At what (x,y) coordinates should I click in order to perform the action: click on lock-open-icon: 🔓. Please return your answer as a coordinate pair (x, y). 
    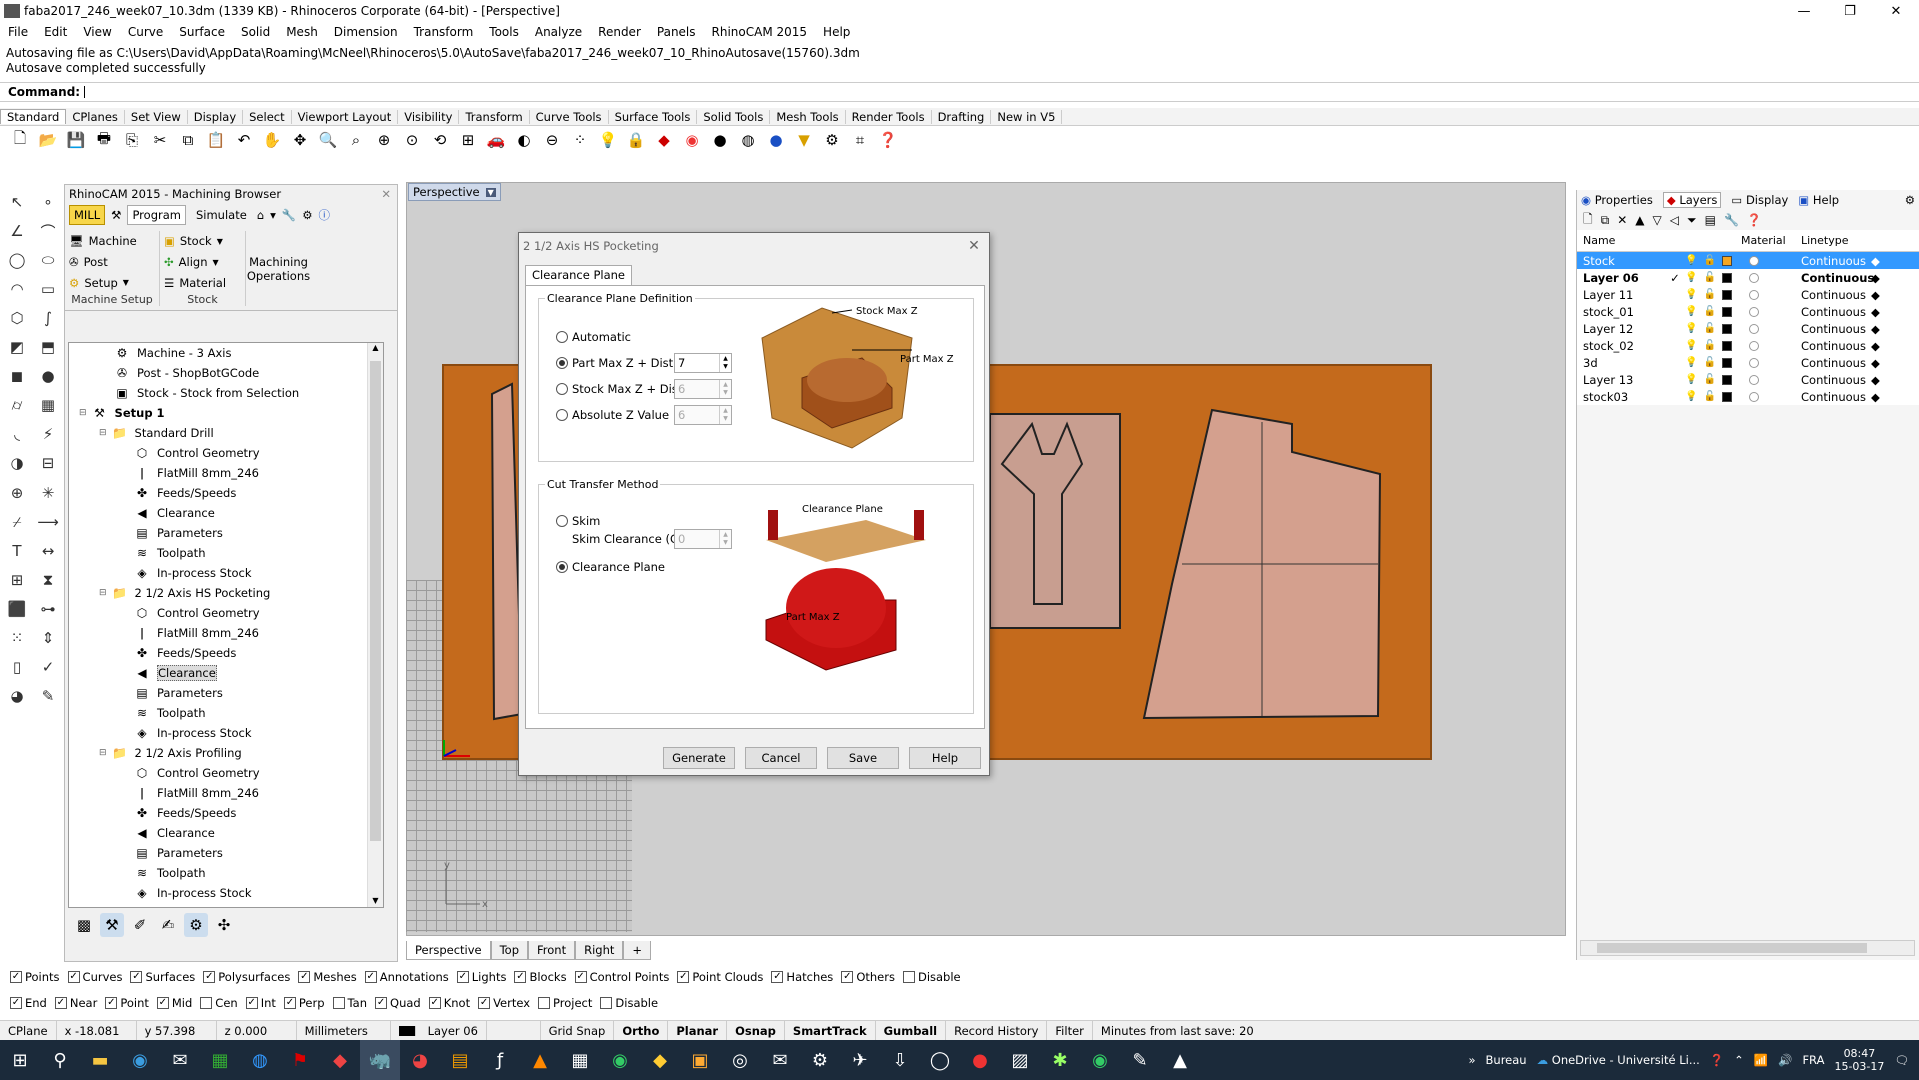
    Looking at the image, I should click on (1709, 311).